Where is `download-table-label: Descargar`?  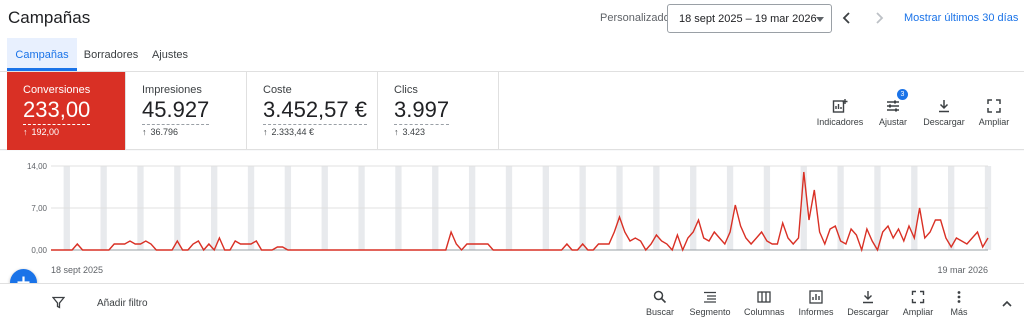 download-table-label: Descargar is located at coordinates (868, 312).